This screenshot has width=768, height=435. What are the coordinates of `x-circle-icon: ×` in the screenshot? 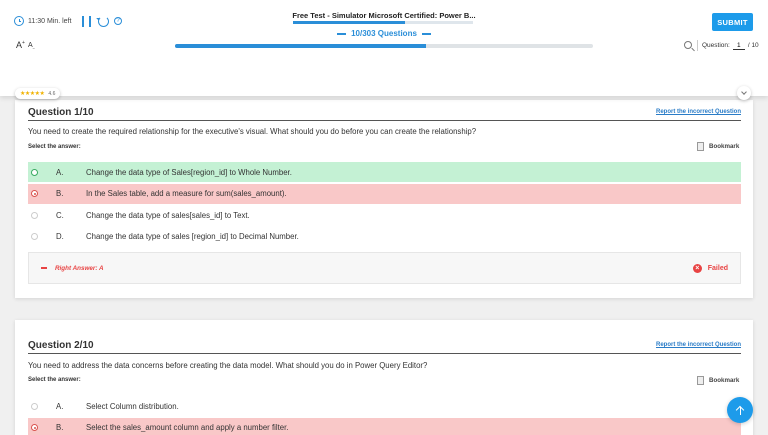 It's located at (697, 268).